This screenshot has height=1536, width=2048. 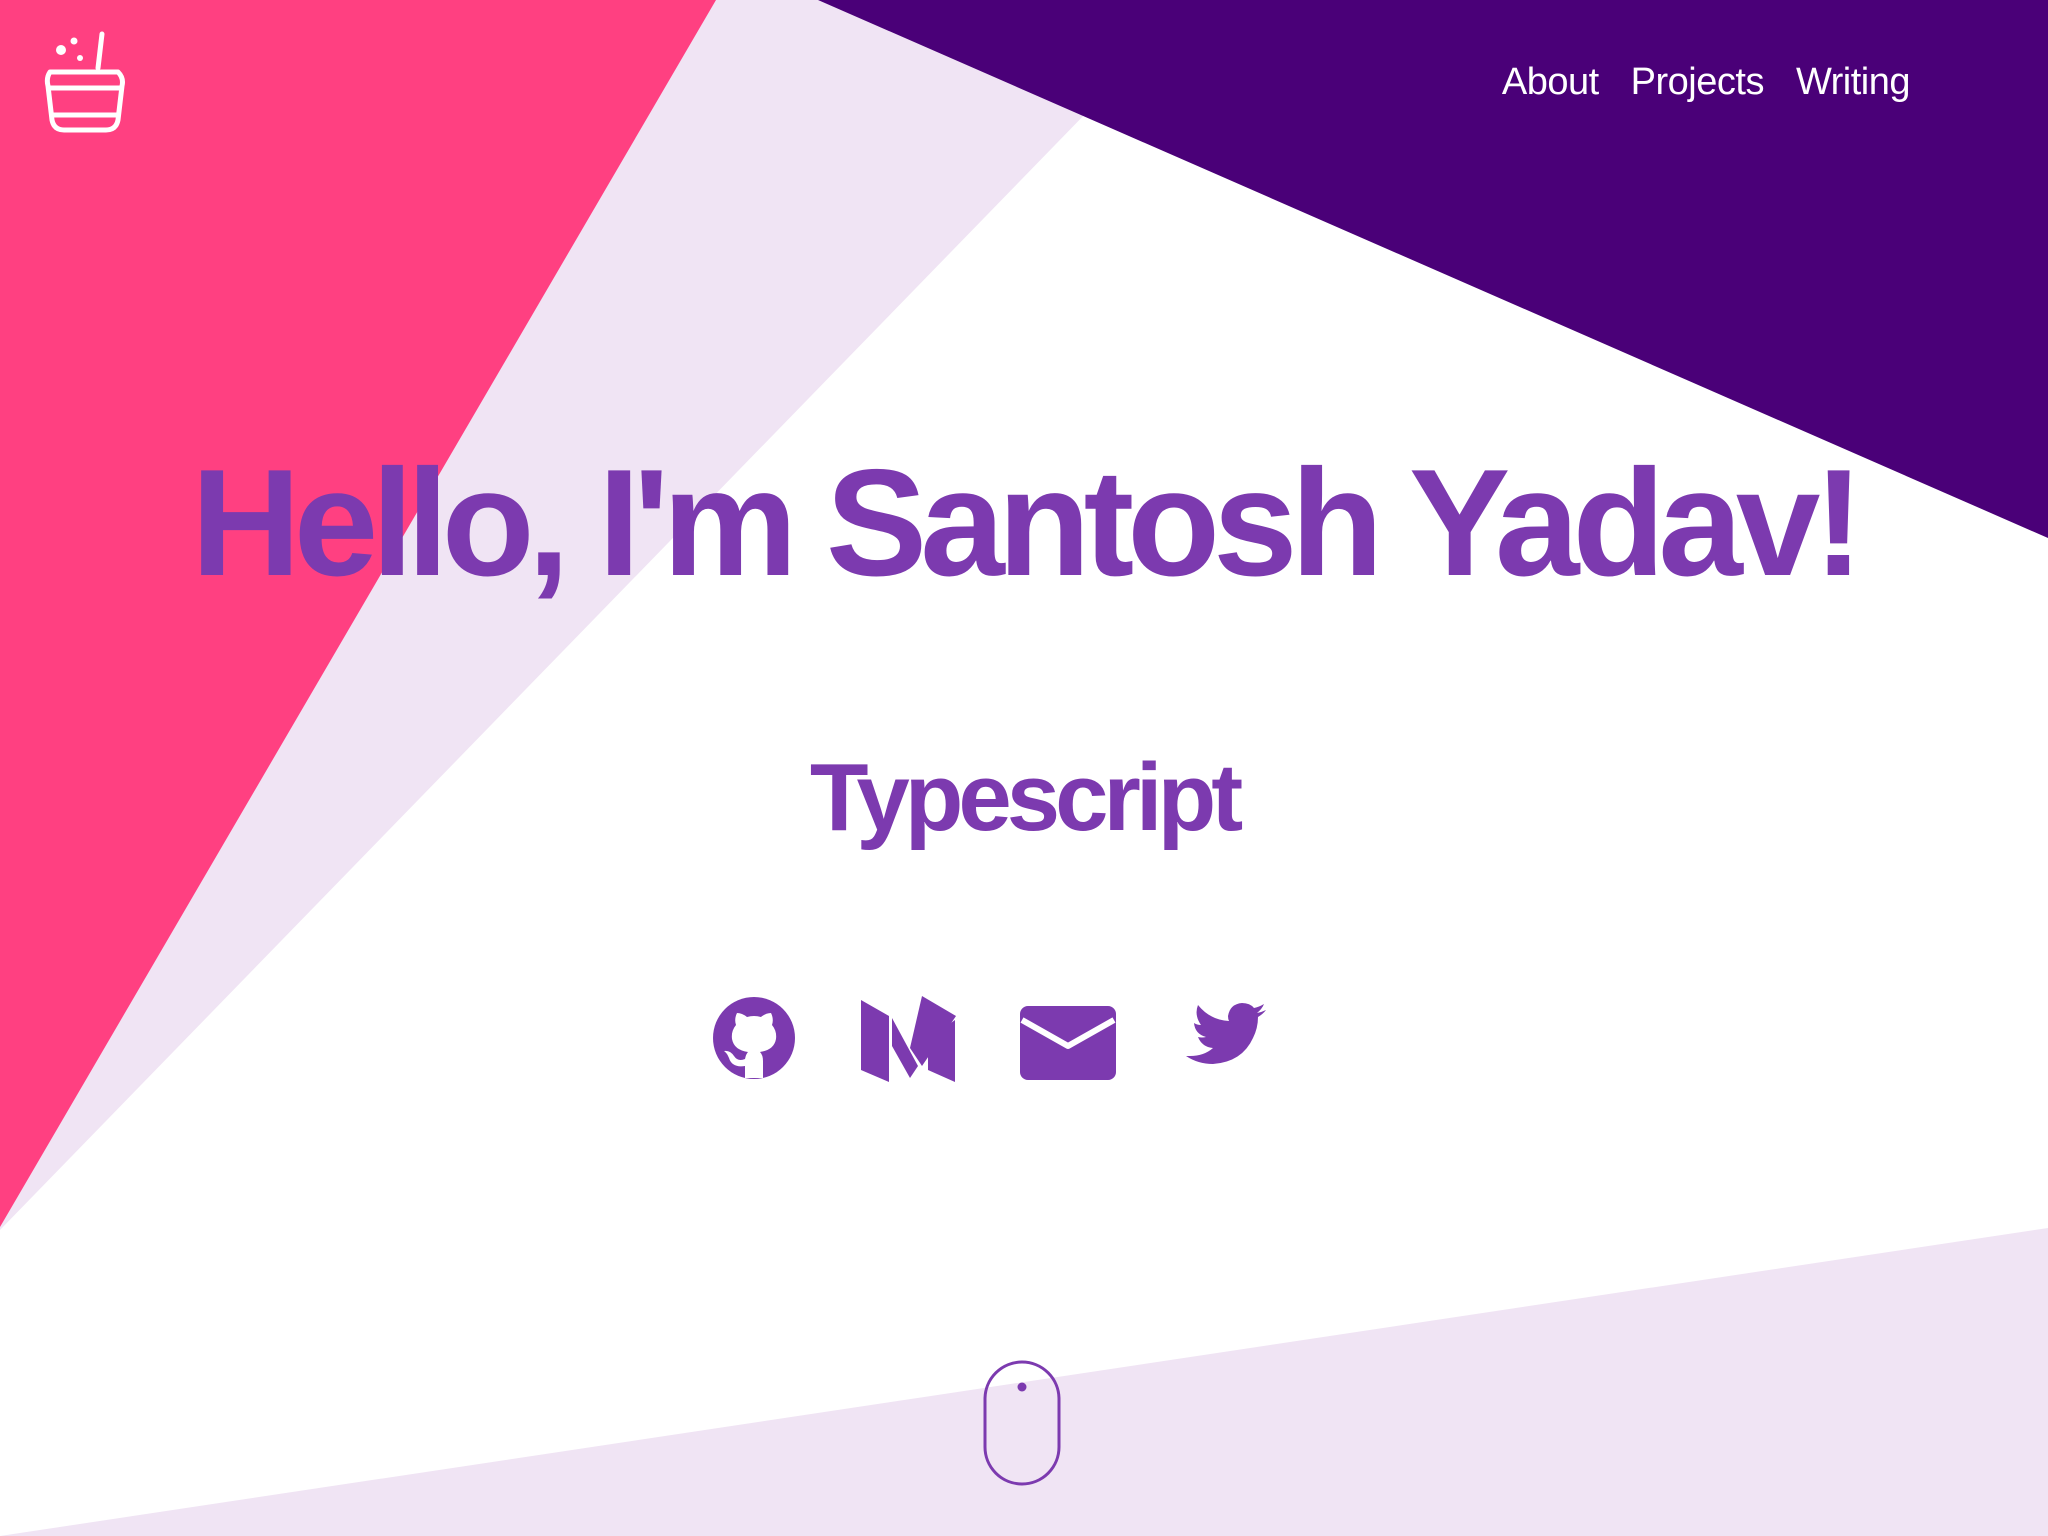 I want to click on mouse-icon, so click(x=1022, y=1423).